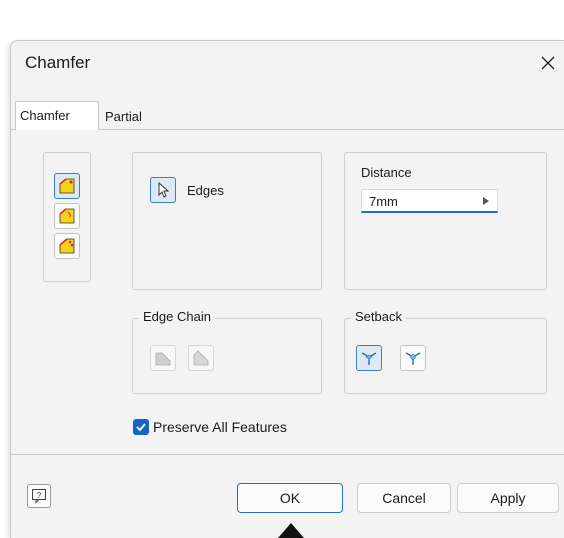 This screenshot has height=538, width=564. I want to click on preserve-features-label: Preserve All Features, so click(220, 427).